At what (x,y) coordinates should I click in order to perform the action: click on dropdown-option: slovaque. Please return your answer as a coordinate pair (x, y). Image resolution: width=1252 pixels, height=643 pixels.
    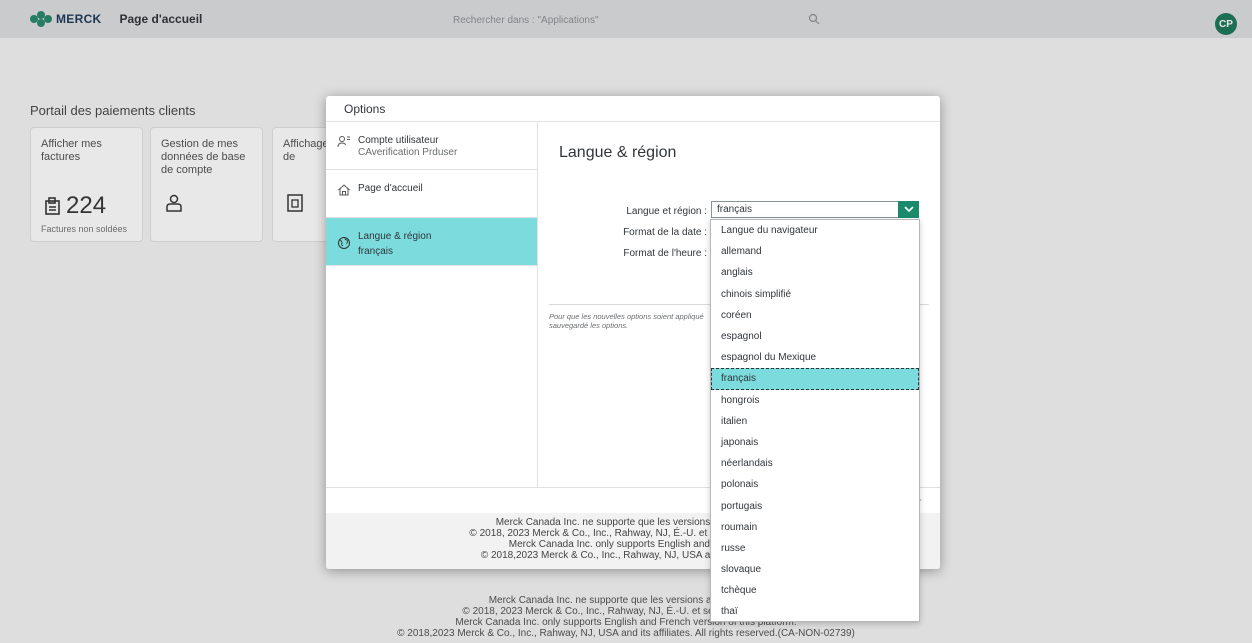
    Looking at the image, I should click on (815, 569).